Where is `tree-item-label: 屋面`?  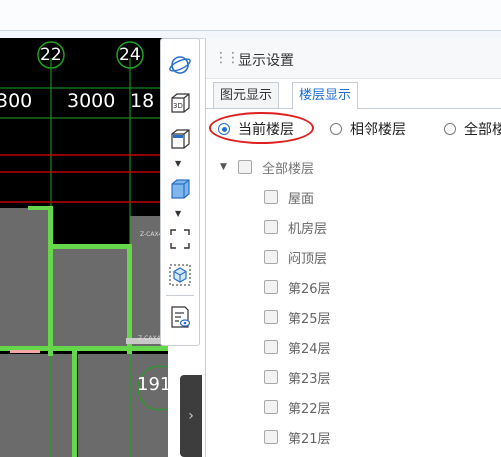 tree-item-label: 屋面 is located at coordinates (301, 199).